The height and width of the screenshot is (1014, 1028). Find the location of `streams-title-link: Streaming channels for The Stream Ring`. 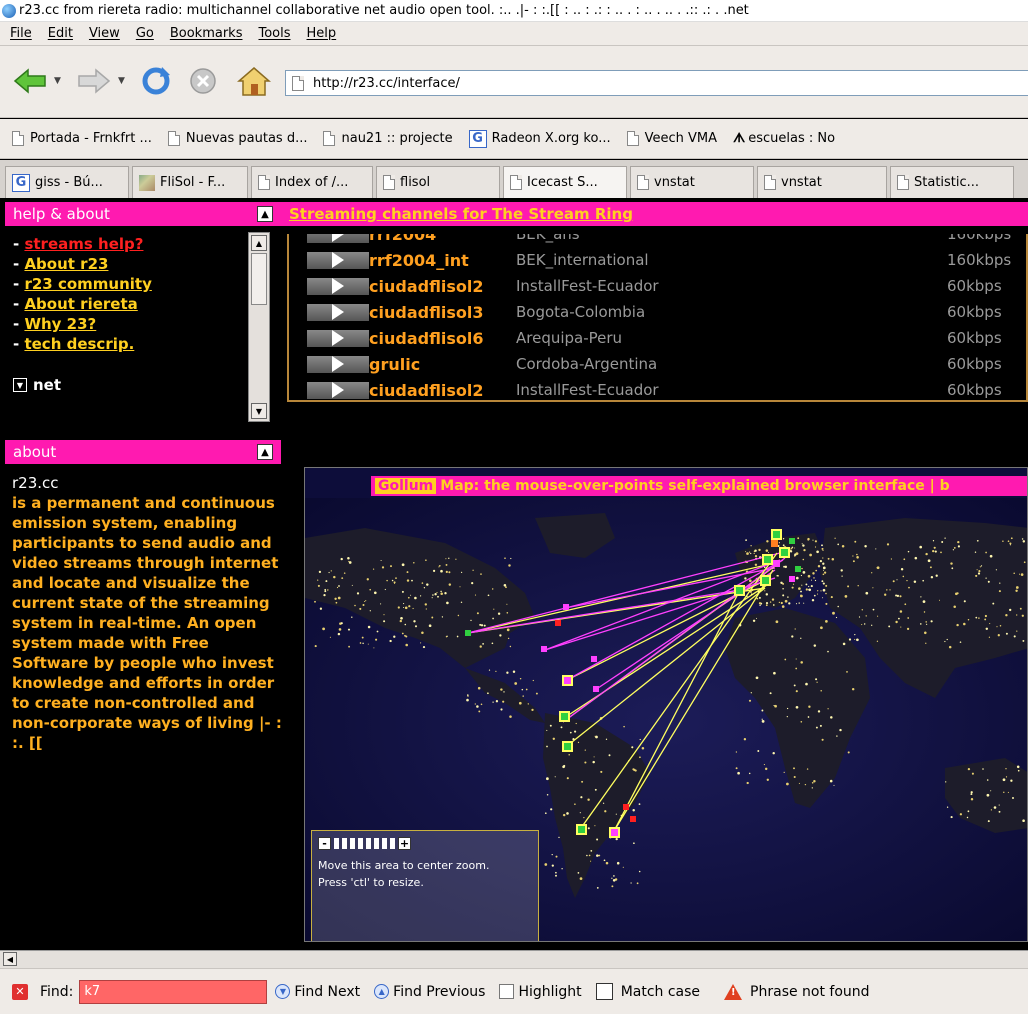

streams-title-link: Streaming channels for The Stream Ring is located at coordinates (461, 214).